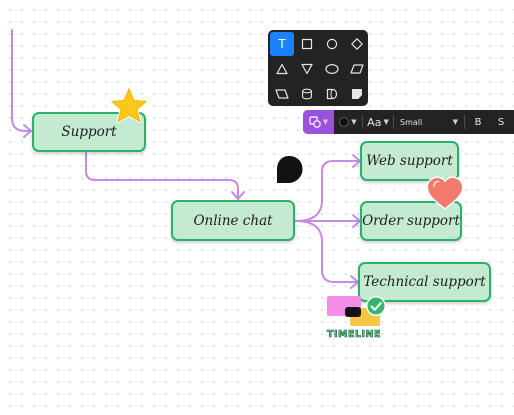 The width and height of the screenshot is (514, 415). I want to click on formatting-toolbar: ▼ ▼ Aa ▼ Small ▼ B S, so click(408, 122).